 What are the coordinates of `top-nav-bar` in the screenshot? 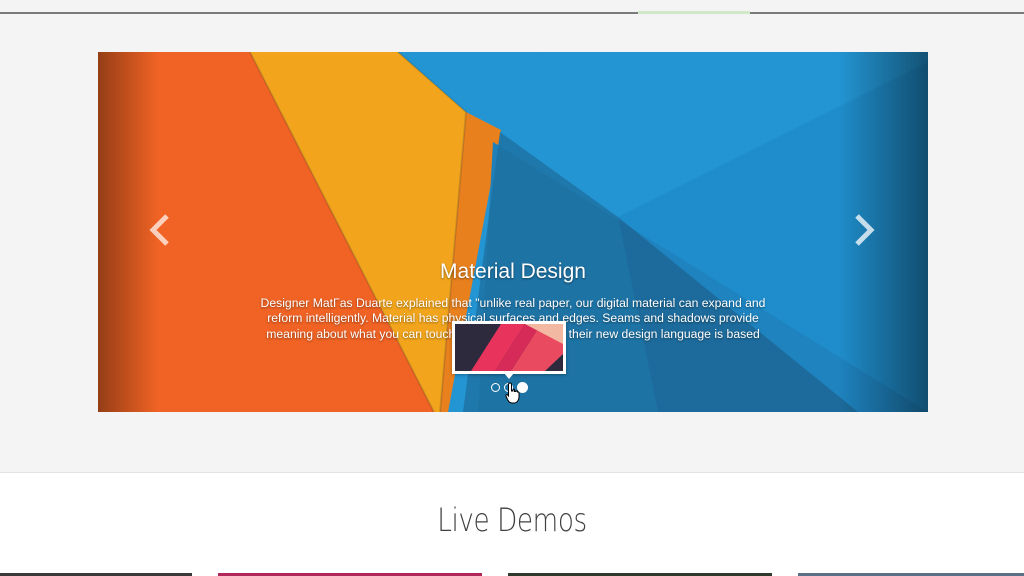 It's located at (512, 7).